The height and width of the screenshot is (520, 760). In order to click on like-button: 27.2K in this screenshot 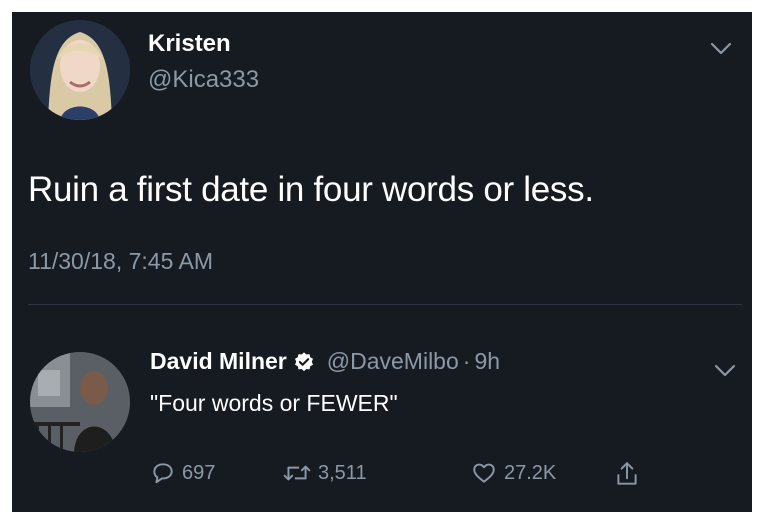, I will do `click(513, 473)`.